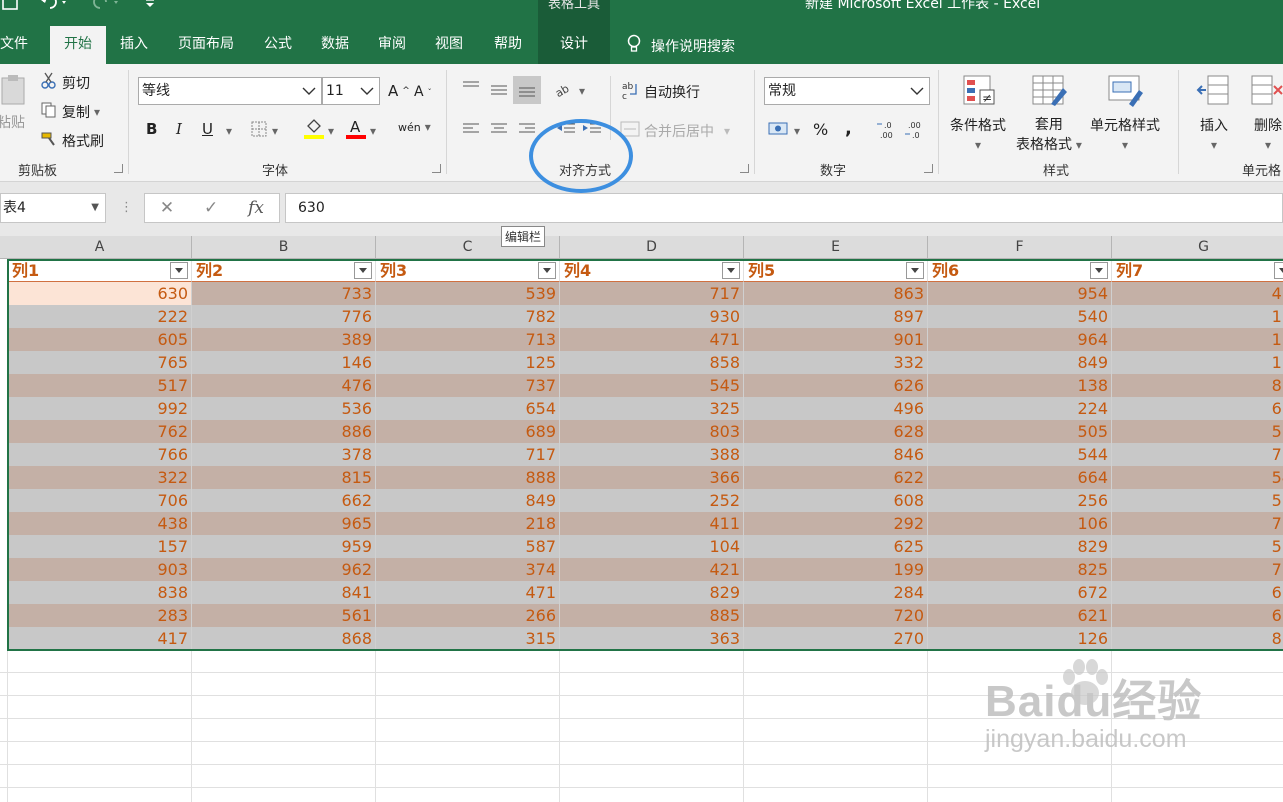 The image size is (1283, 802). What do you see at coordinates (284, 569) in the screenshot?
I see `table-cell: 962` at bounding box center [284, 569].